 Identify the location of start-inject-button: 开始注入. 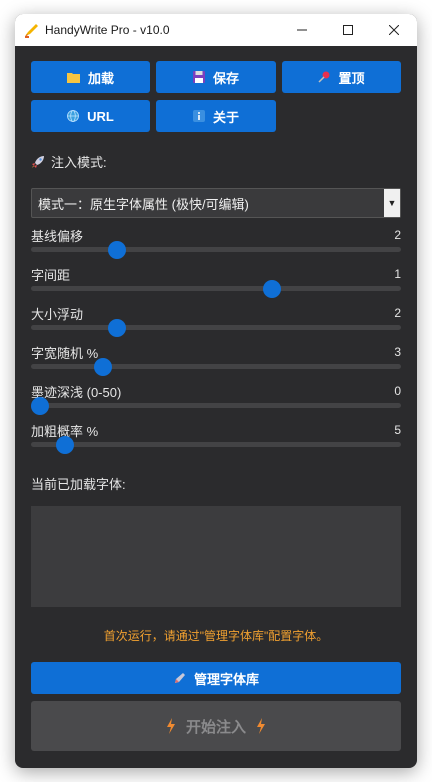
(216, 726).